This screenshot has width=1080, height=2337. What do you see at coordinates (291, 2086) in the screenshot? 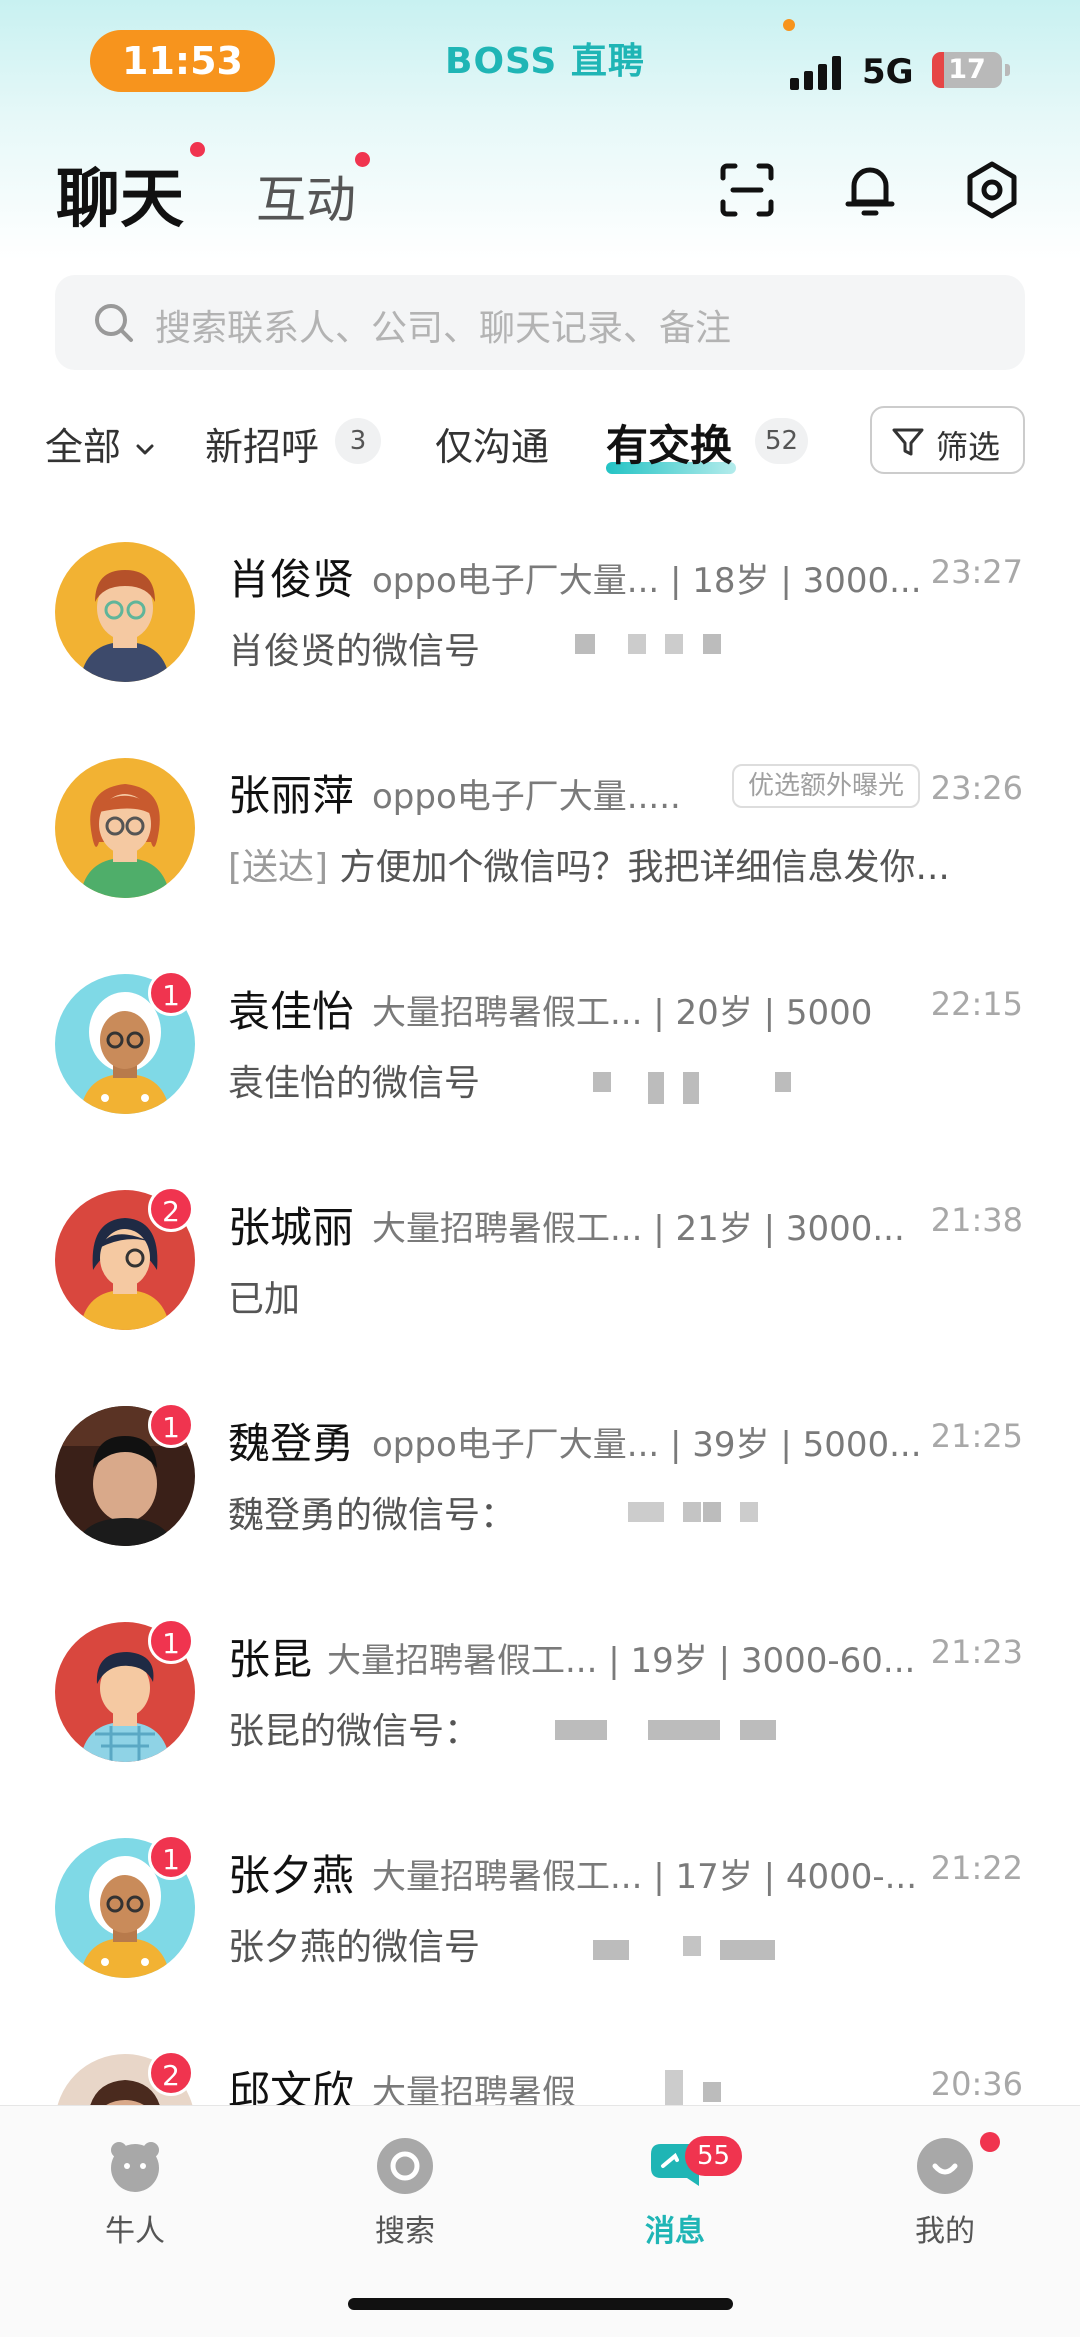
I see `contact-name: 邱文欣` at bounding box center [291, 2086].